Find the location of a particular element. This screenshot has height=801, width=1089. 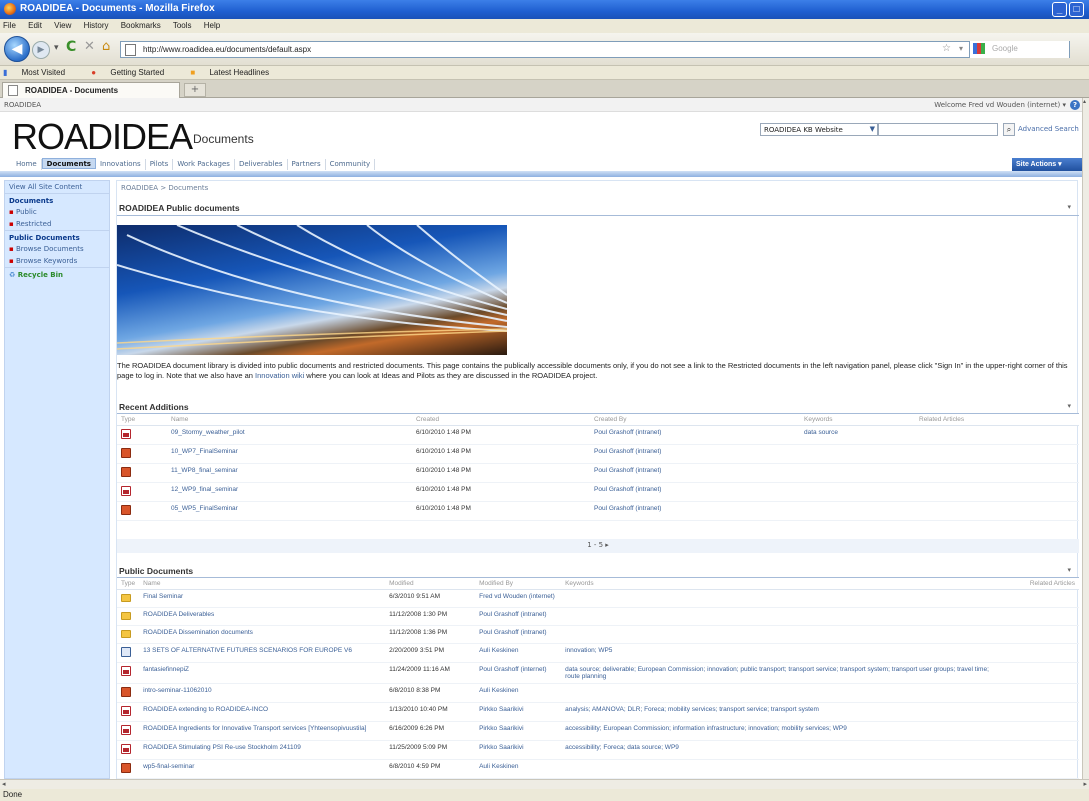

doc-name-link: 12_WP9_final_seminar is located at coordinates (289, 492).